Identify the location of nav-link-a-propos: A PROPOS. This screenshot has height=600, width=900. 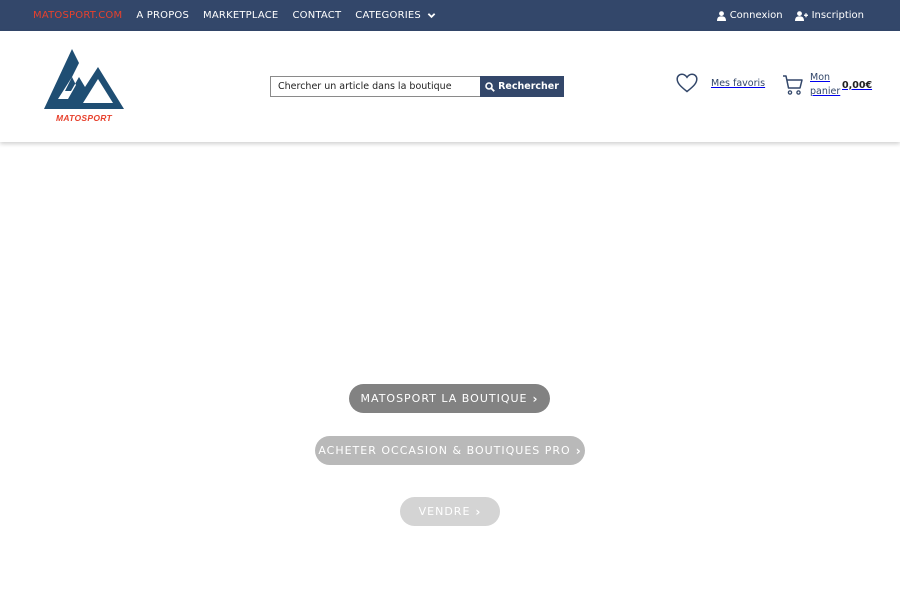
(162, 15).